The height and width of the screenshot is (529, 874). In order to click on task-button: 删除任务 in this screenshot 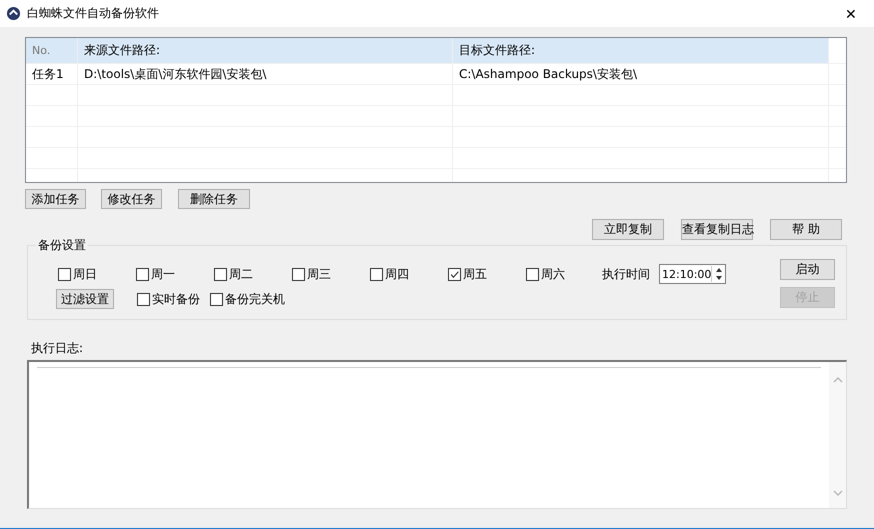, I will do `click(214, 199)`.